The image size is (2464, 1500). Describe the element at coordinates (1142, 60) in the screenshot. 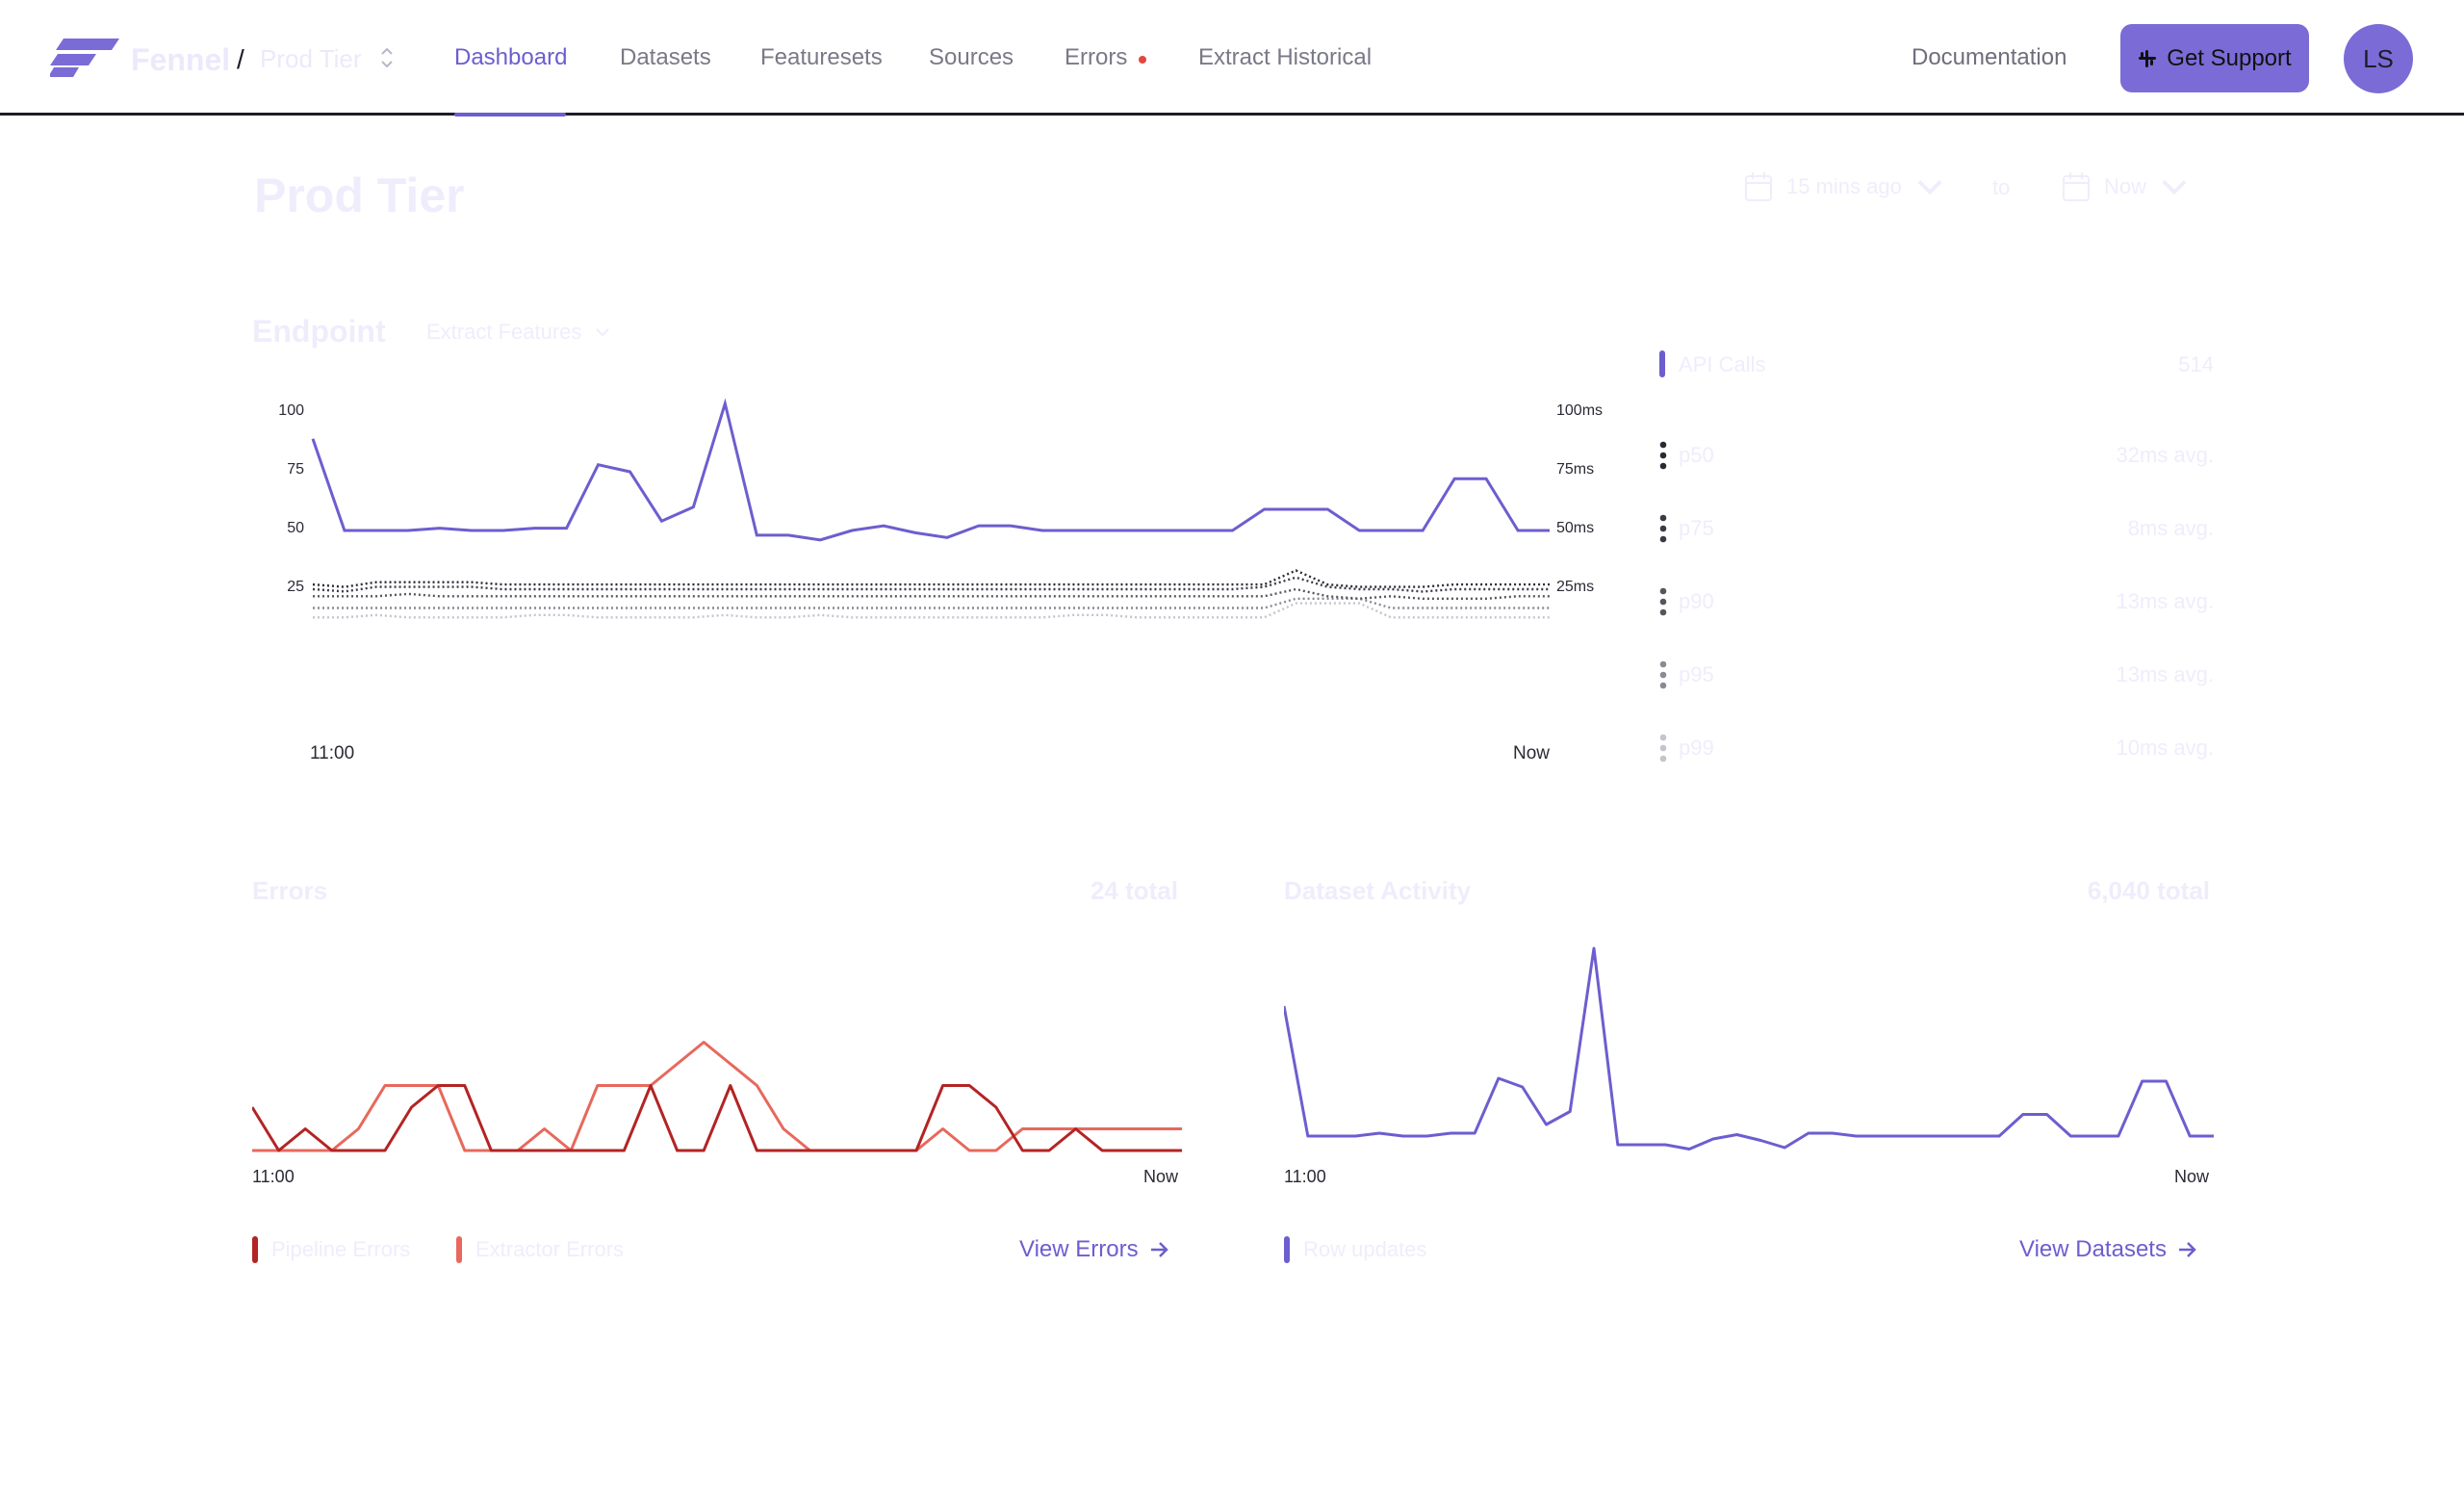

I see `errors-alert-dot` at that location.